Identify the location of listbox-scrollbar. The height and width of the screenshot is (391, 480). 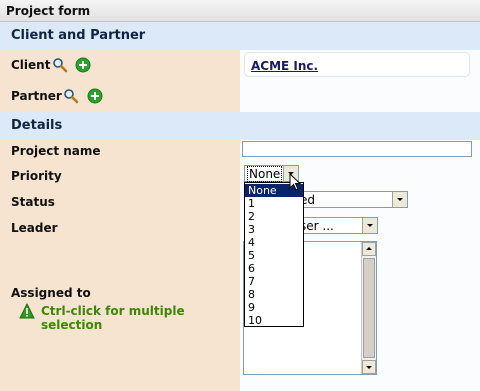
(368, 308).